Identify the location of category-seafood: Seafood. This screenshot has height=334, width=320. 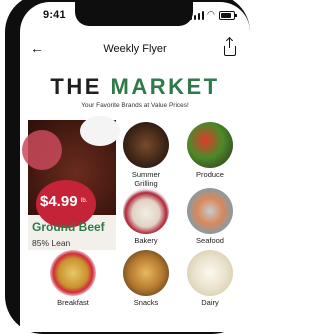
(210, 217).